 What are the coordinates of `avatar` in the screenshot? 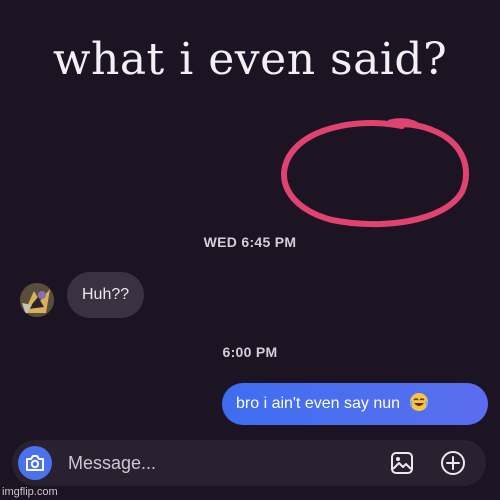 It's located at (37, 300).